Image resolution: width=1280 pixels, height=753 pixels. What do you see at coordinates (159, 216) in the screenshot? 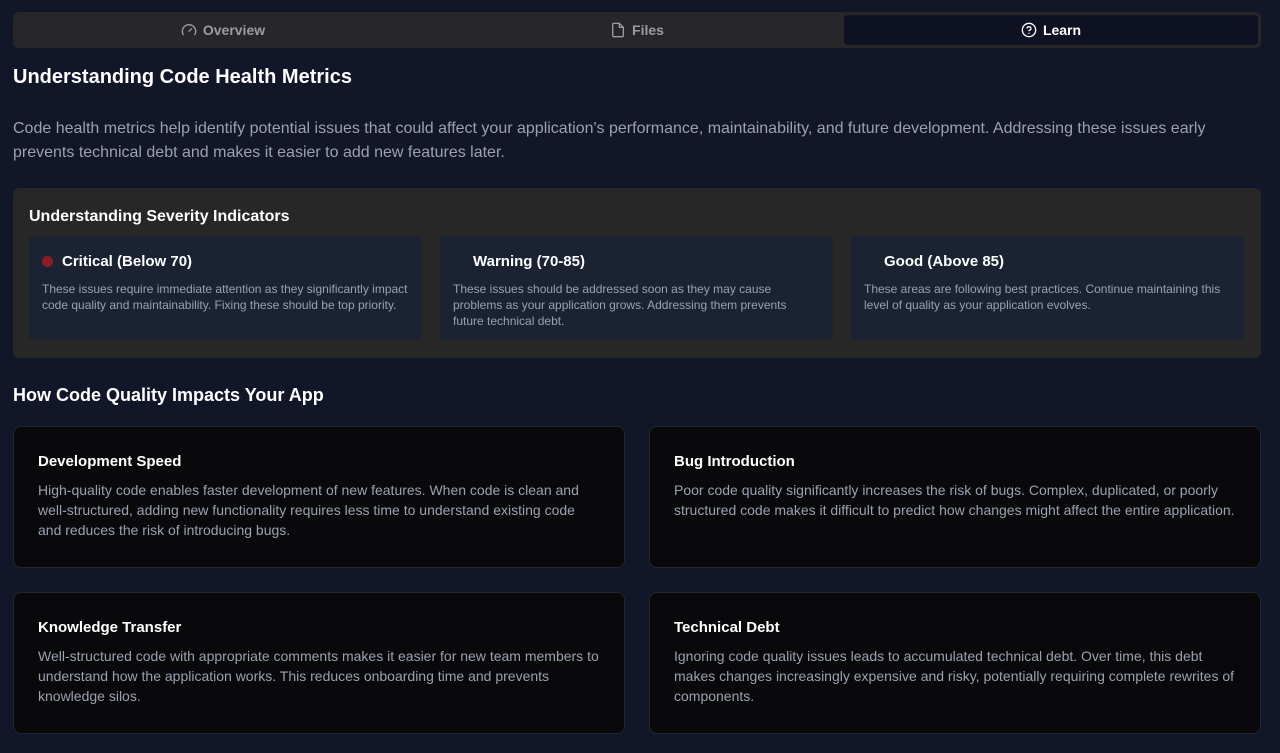
I see `severity-title: Understanding Severity Indicators` at bounding box center [159, 216].